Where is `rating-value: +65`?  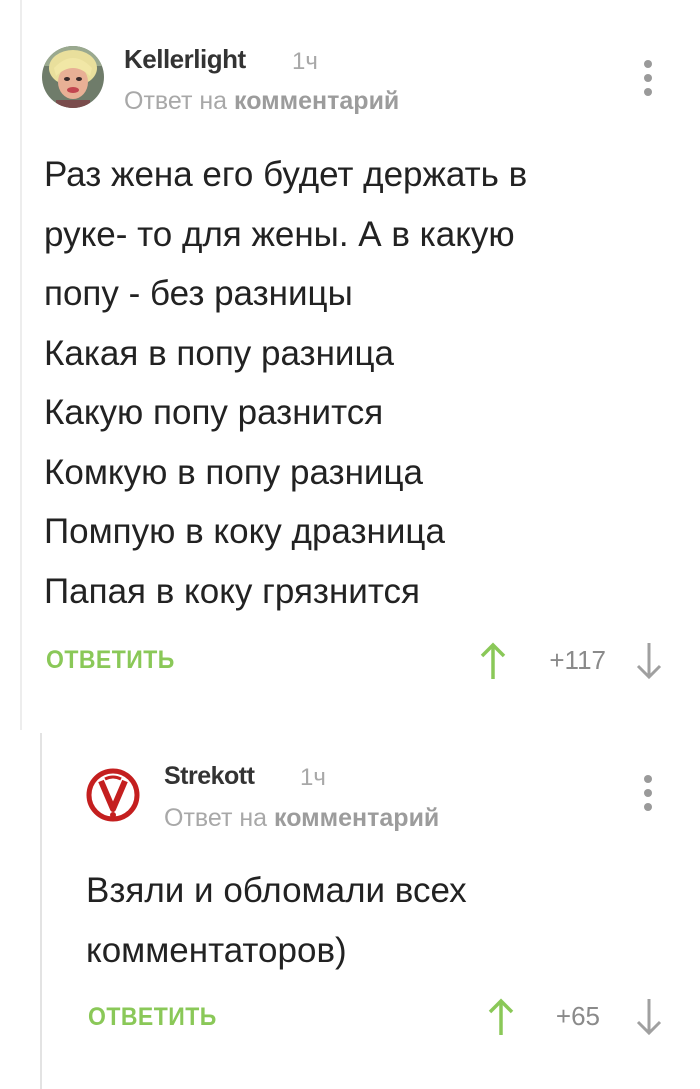
rating-value: +65 is located at coordinates (577, 1016).